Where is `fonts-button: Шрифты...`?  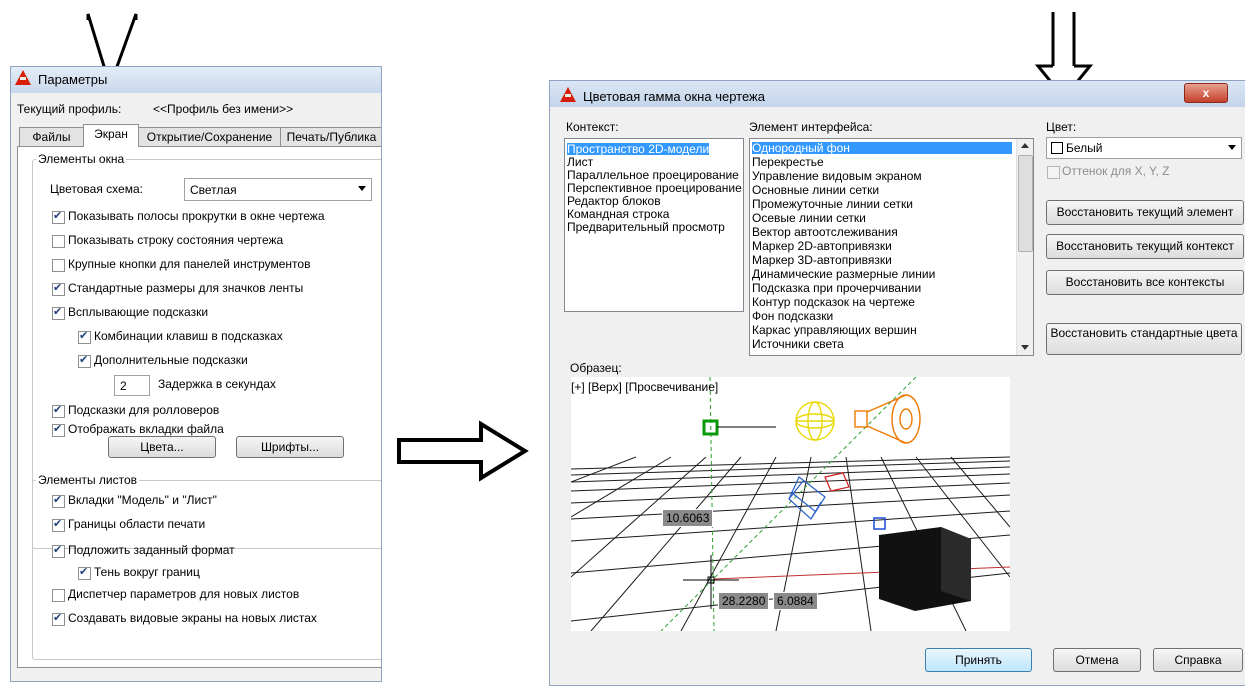 fonts-button: Шрифты... is located at coordinates (290, 447).